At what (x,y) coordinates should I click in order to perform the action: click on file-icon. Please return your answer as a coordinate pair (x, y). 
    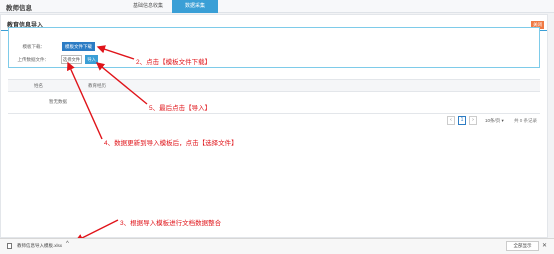
    Looking at the image, I should click on (9, 246).